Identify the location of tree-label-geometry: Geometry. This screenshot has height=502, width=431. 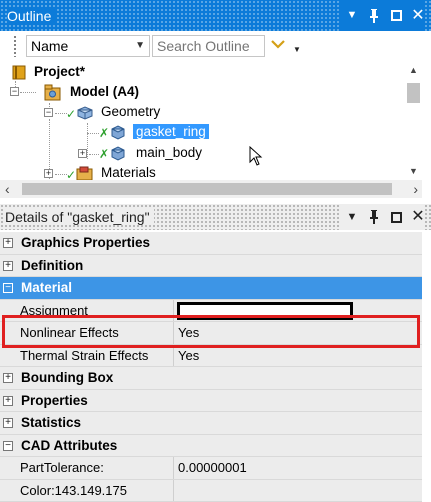
(130, 111).